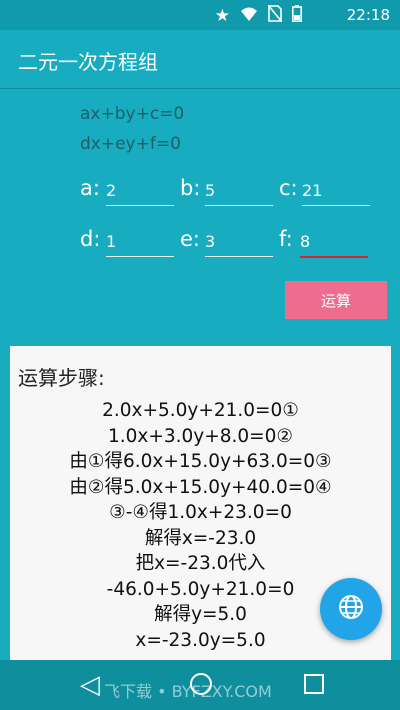 The width and height of the screenshot is (400, 710). I want to click on label-f: f:, so click(286, 239).